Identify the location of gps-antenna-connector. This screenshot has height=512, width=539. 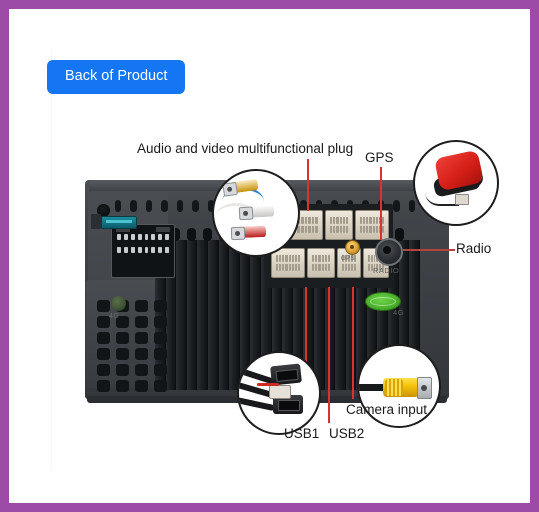
(462, 199).